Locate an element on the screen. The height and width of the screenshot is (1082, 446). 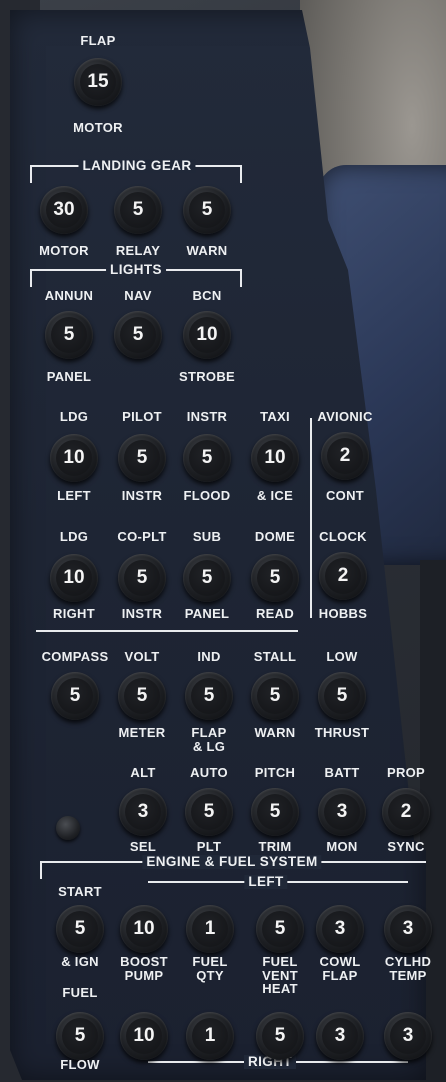
engine-row2-3-breaker: 5 is located at coordinates (280, 1036).